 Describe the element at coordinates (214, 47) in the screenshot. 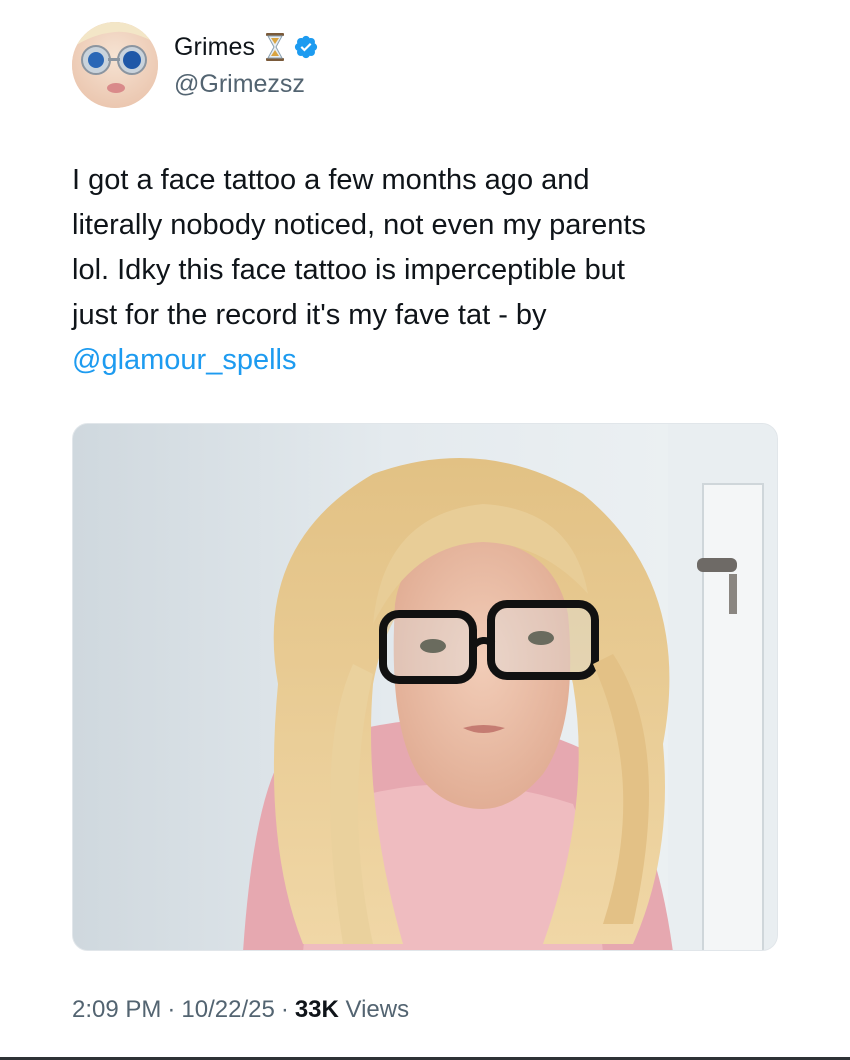

I see `author-display-name: Grimes` at that location.